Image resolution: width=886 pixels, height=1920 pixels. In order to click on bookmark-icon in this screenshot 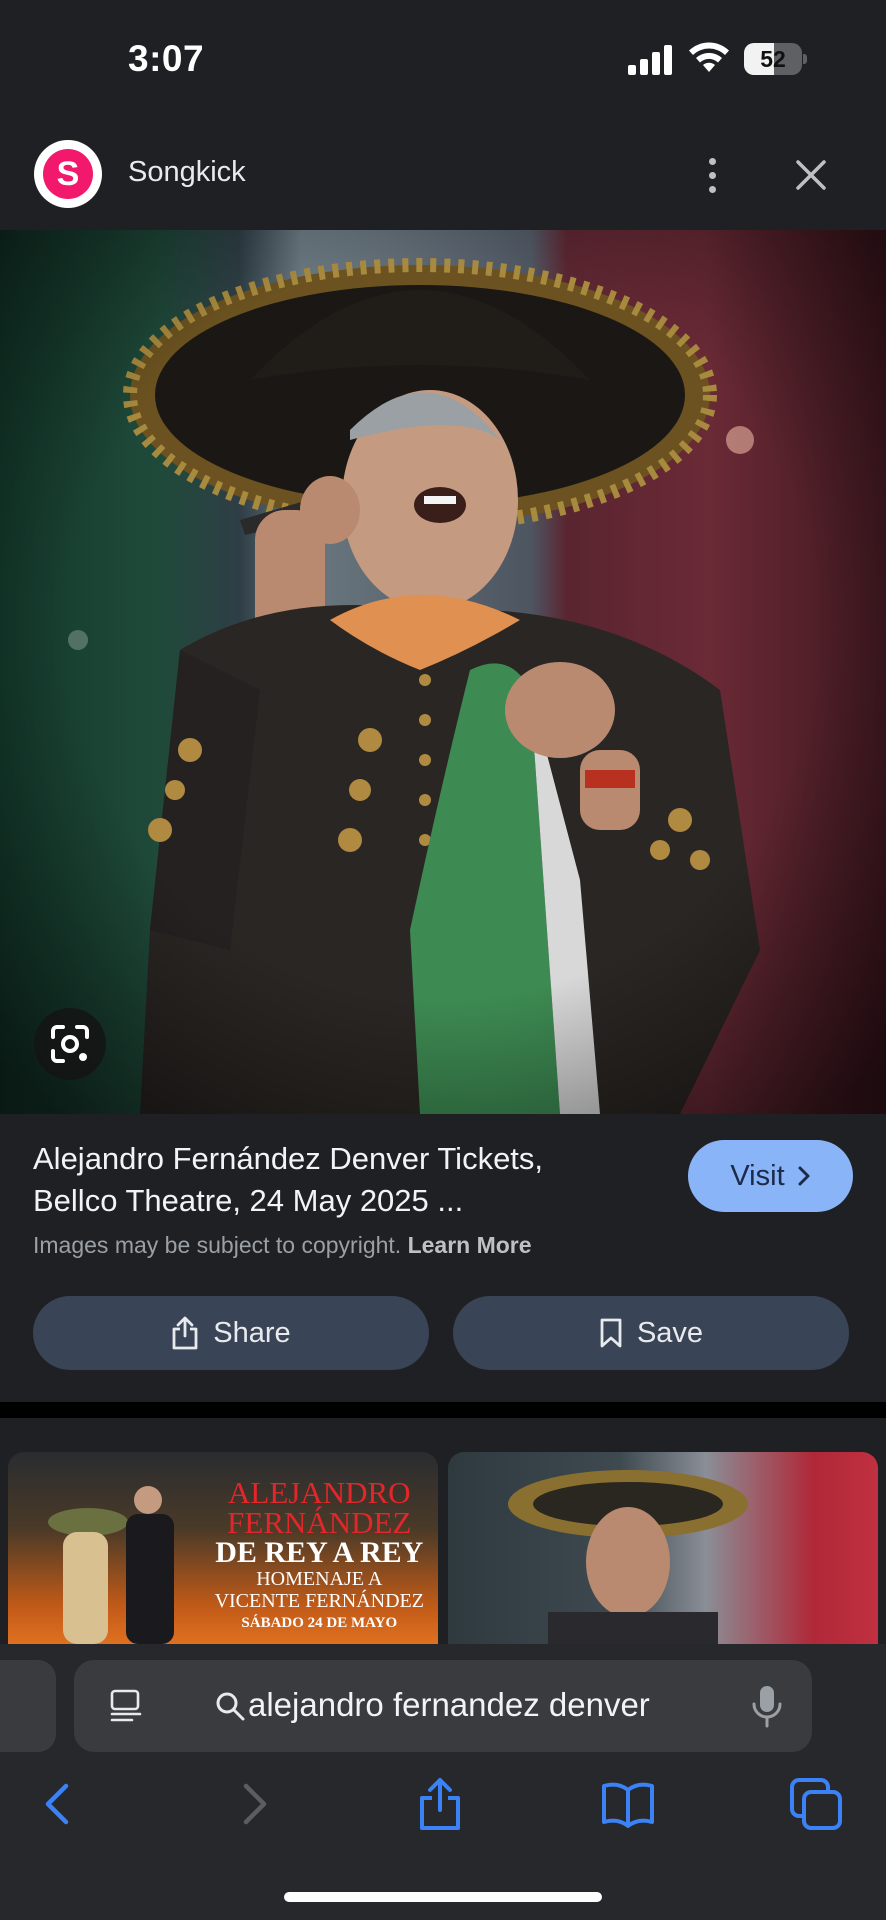, I will do `click(611, 1333)`.